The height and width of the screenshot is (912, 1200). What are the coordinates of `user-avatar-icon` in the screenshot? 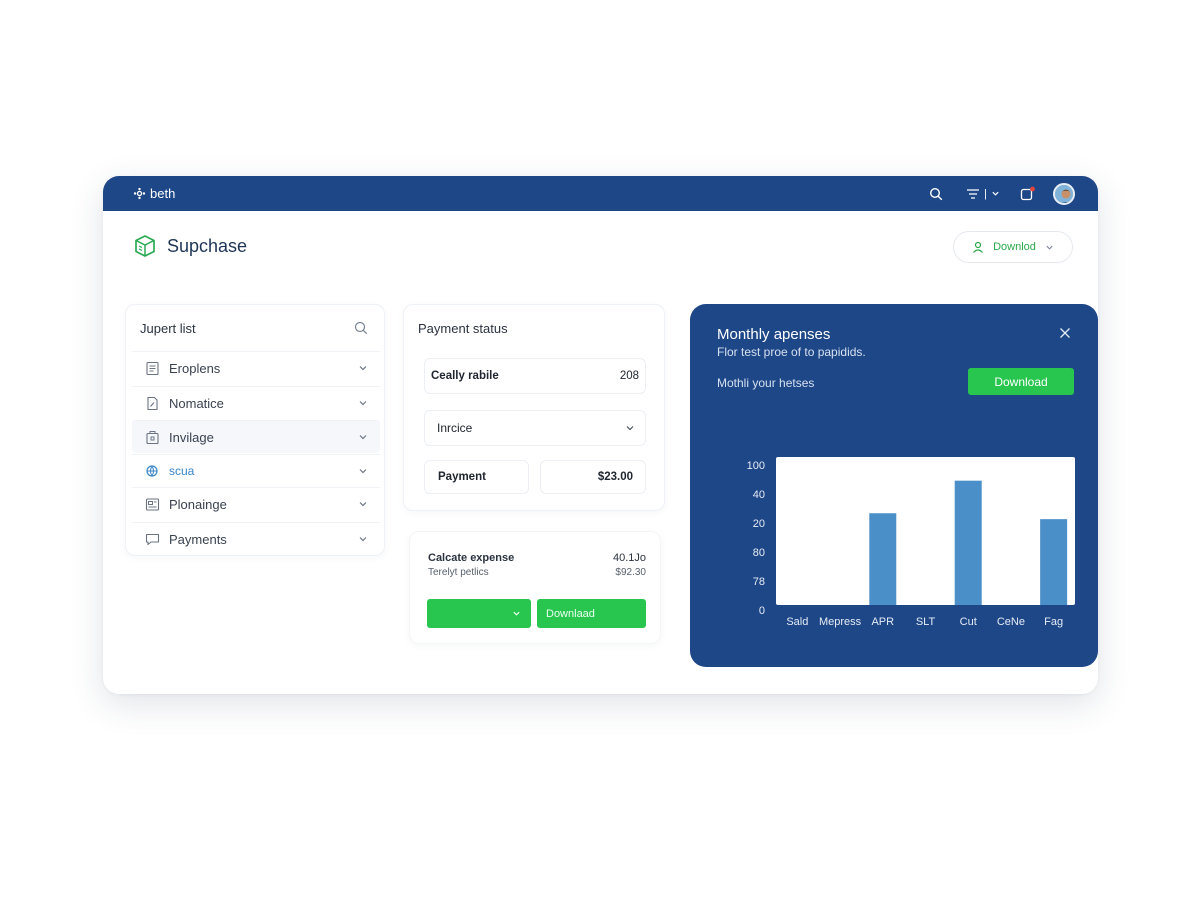 It's located at (1064, 194).